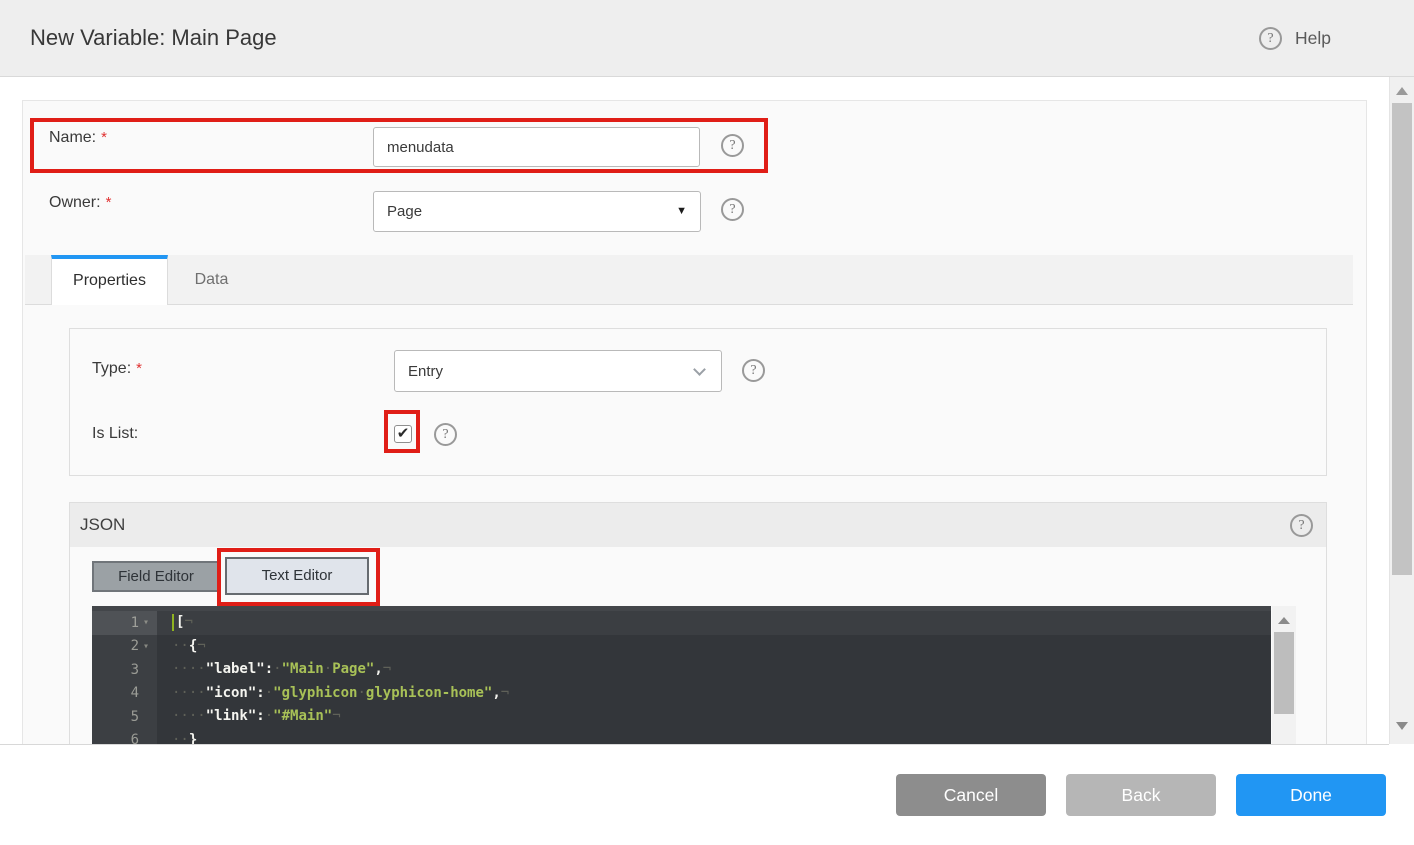  I want to click on owner-help-icon: ?, so click(732, 209).